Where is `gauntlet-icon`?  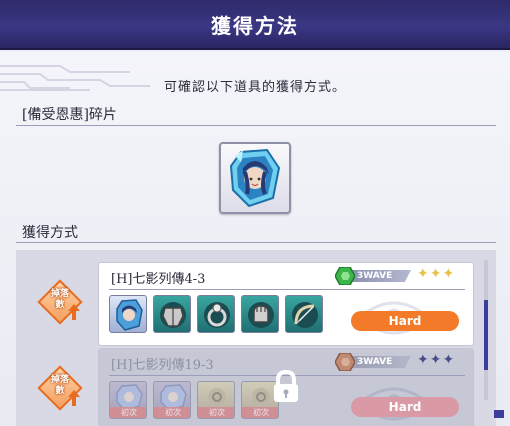 gauntlet-icon is located at coordinates (261, 315).